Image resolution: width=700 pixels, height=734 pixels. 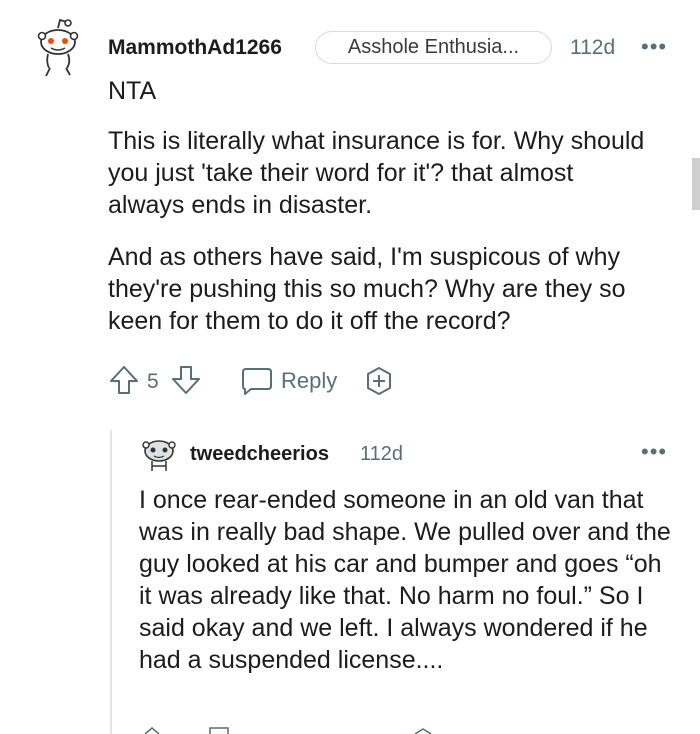 I want to click on comment-age: 112d, so click(x=593, y=47).